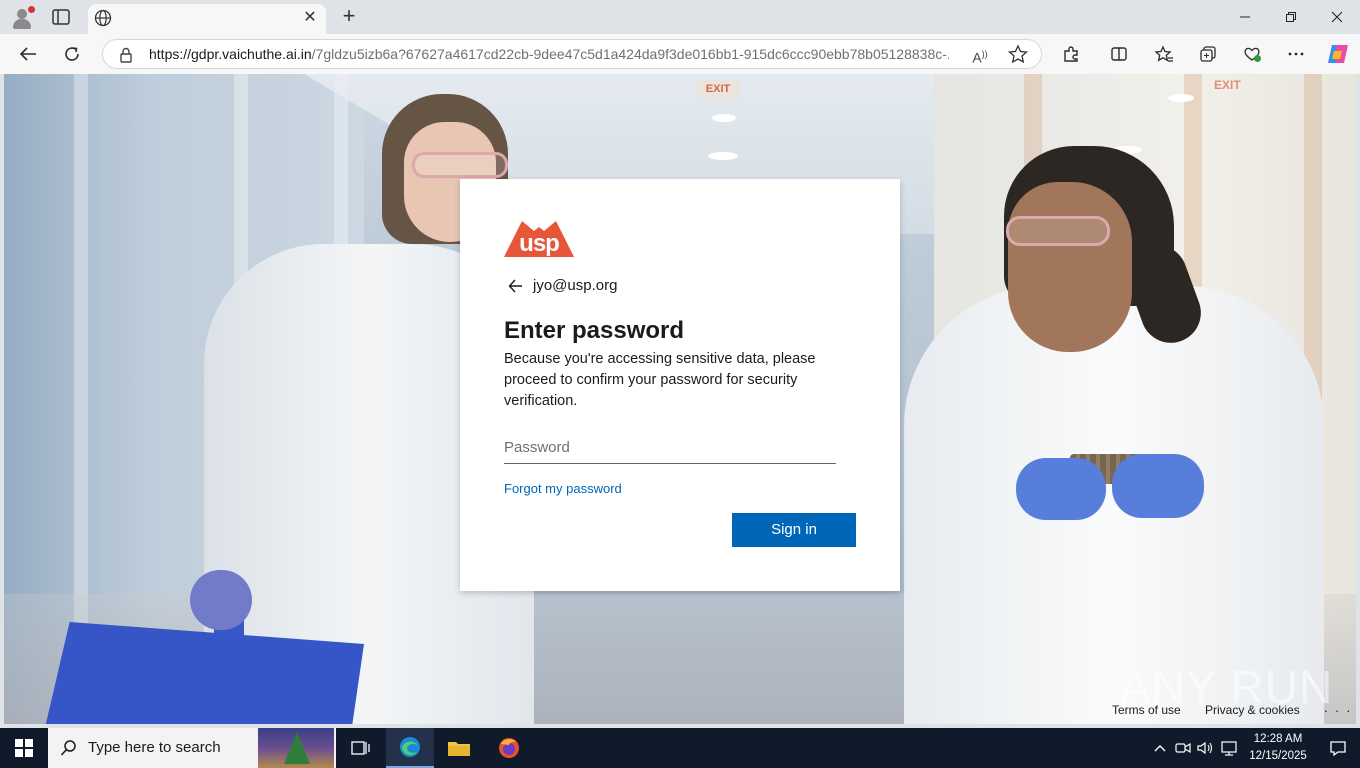 The width and height of the screenshot is (1360, 768). What do you see at coordinates (509, 748) in the screenshot?
I see `firefox-icon` at bounding box center [509, 748].